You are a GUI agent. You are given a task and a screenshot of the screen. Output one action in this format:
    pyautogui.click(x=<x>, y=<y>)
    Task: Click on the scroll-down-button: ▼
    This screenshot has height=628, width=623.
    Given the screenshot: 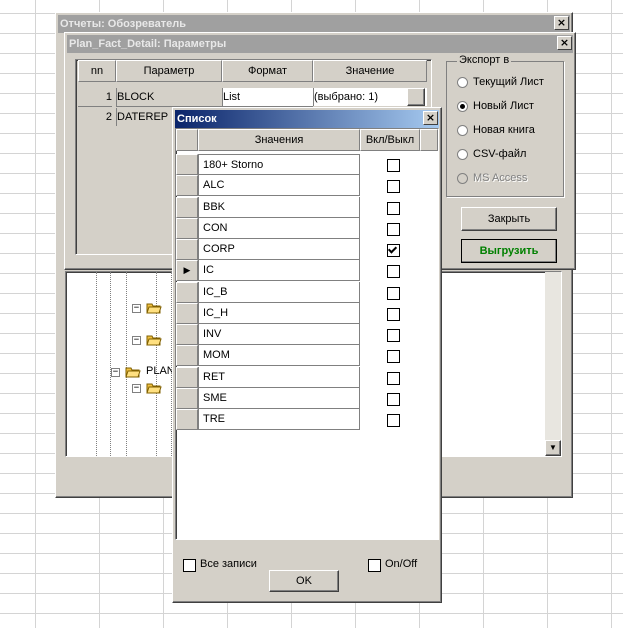 What is the action you would take?
    pyautogui.click(x=553, y=448)
    